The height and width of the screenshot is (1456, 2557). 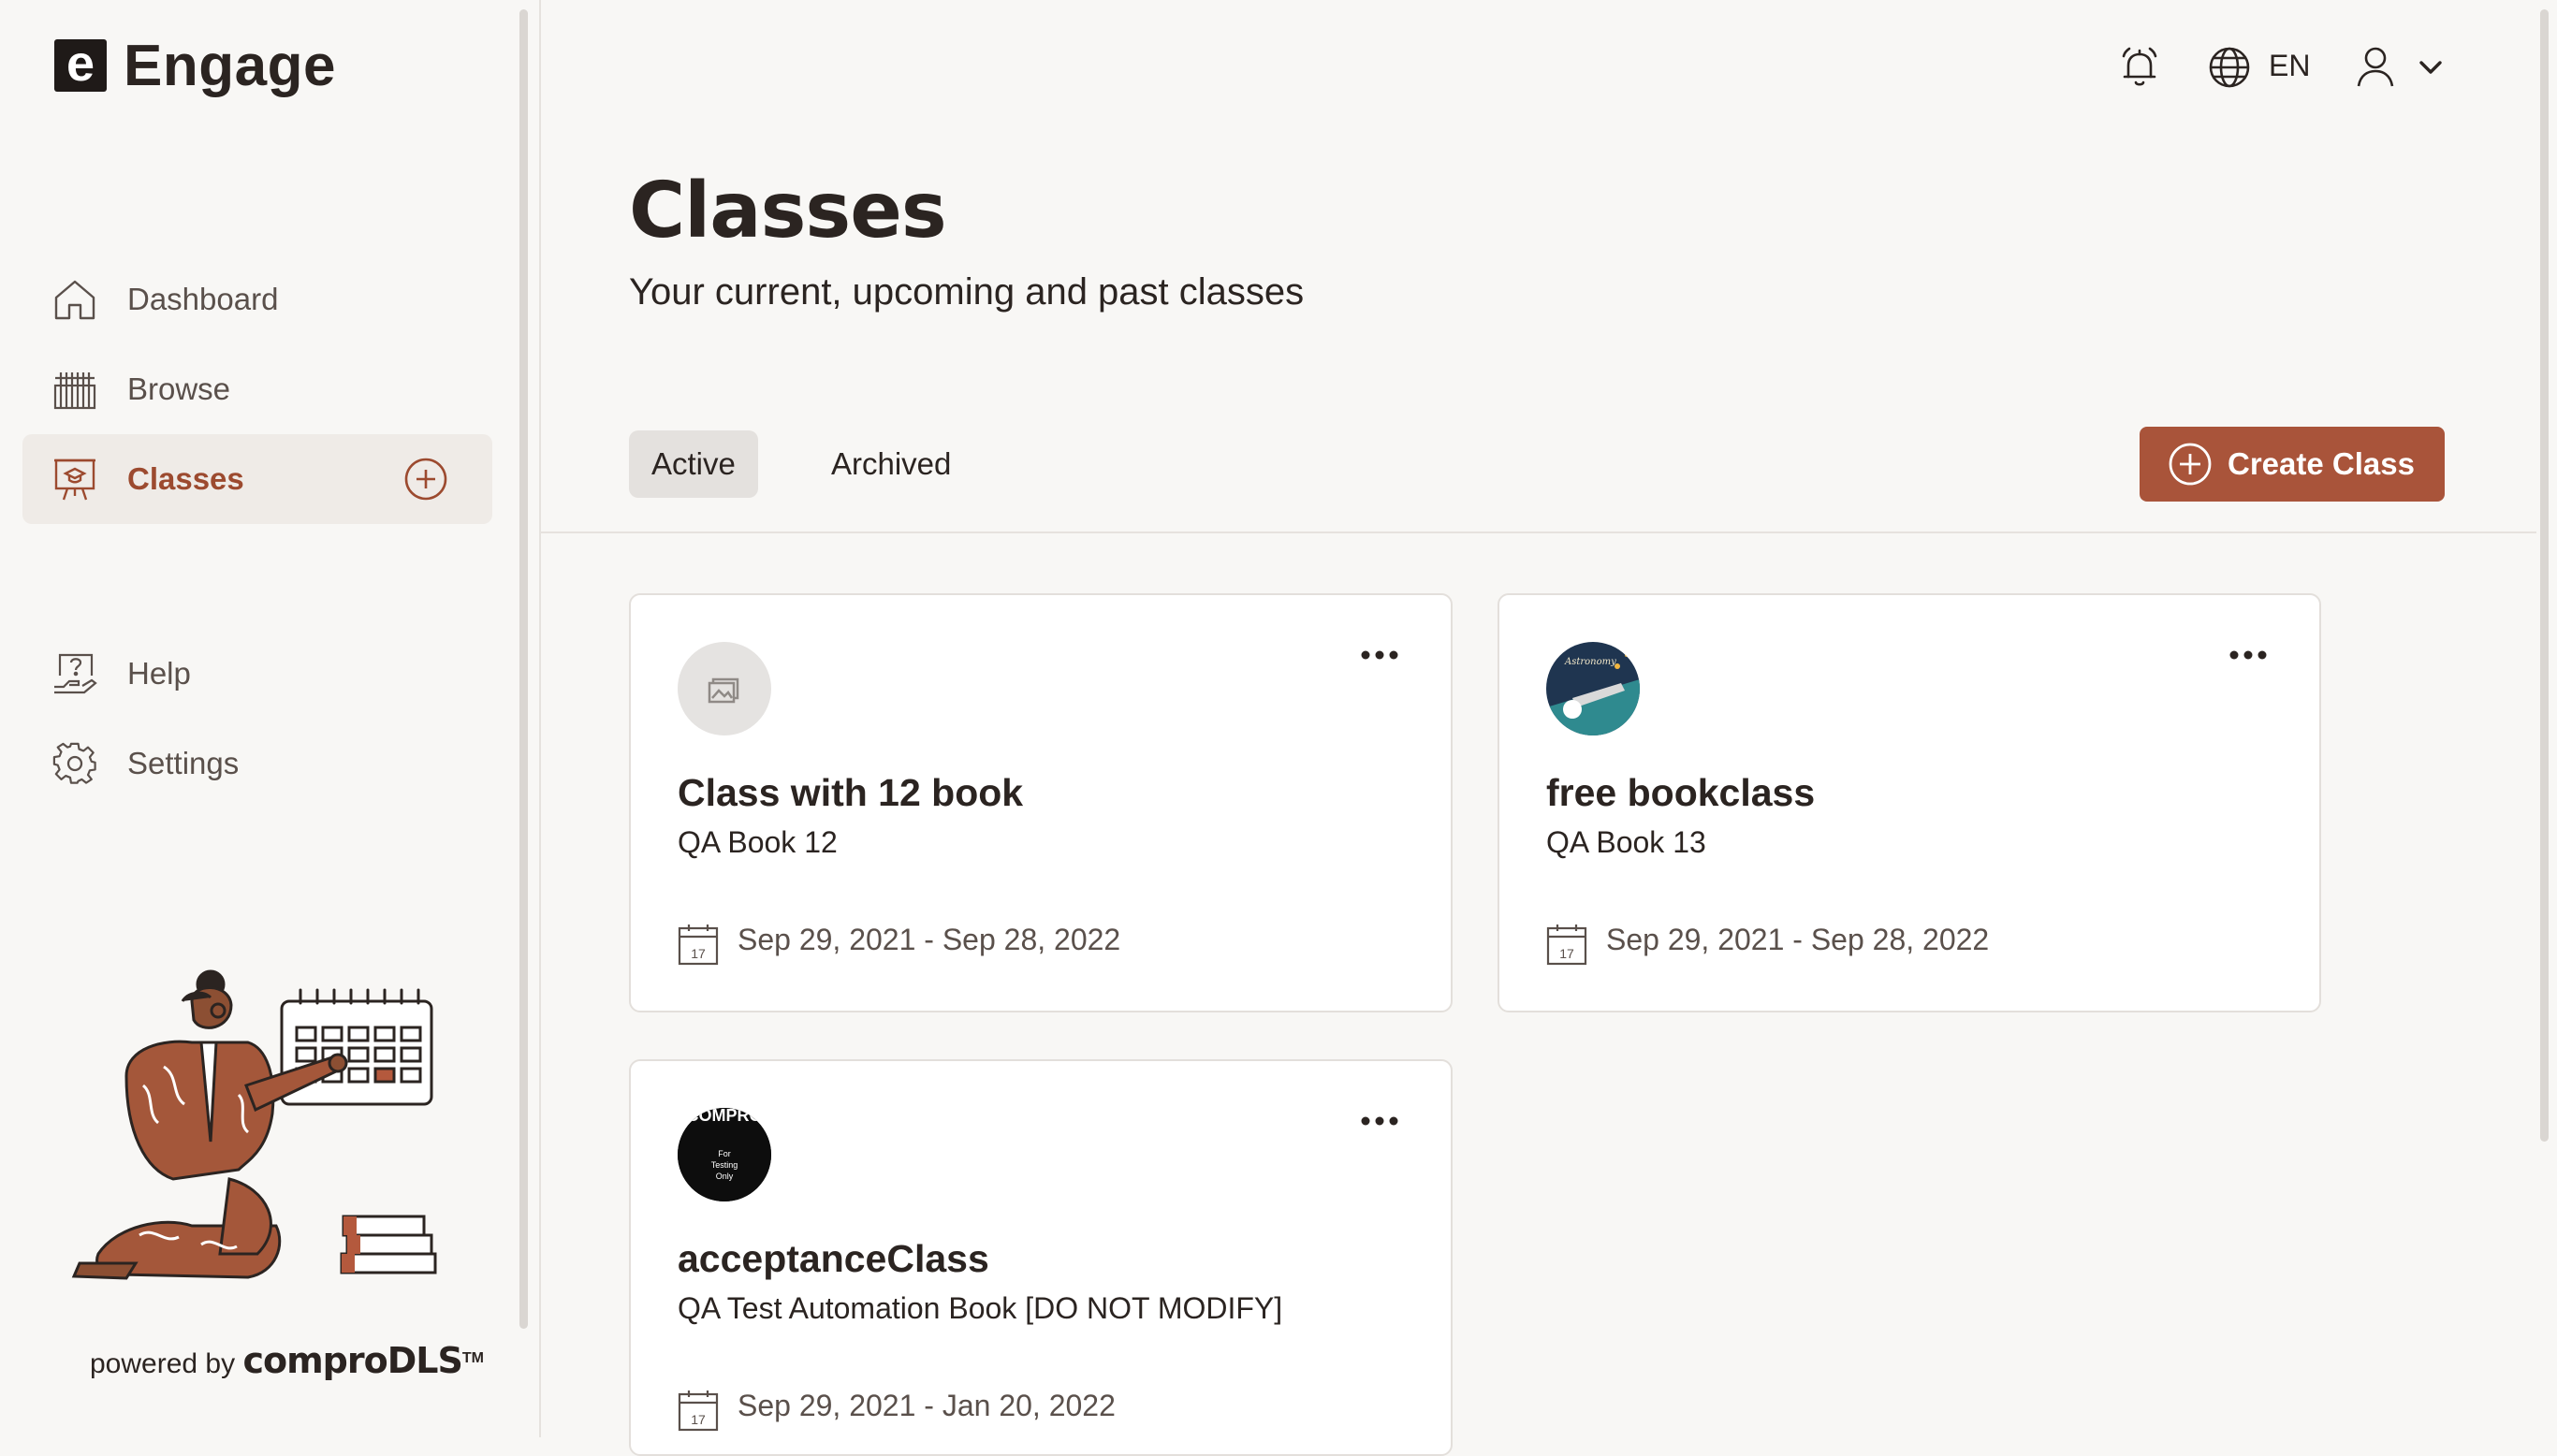 I want to click on placeholder-image-icon, so click(x=724, y=688).